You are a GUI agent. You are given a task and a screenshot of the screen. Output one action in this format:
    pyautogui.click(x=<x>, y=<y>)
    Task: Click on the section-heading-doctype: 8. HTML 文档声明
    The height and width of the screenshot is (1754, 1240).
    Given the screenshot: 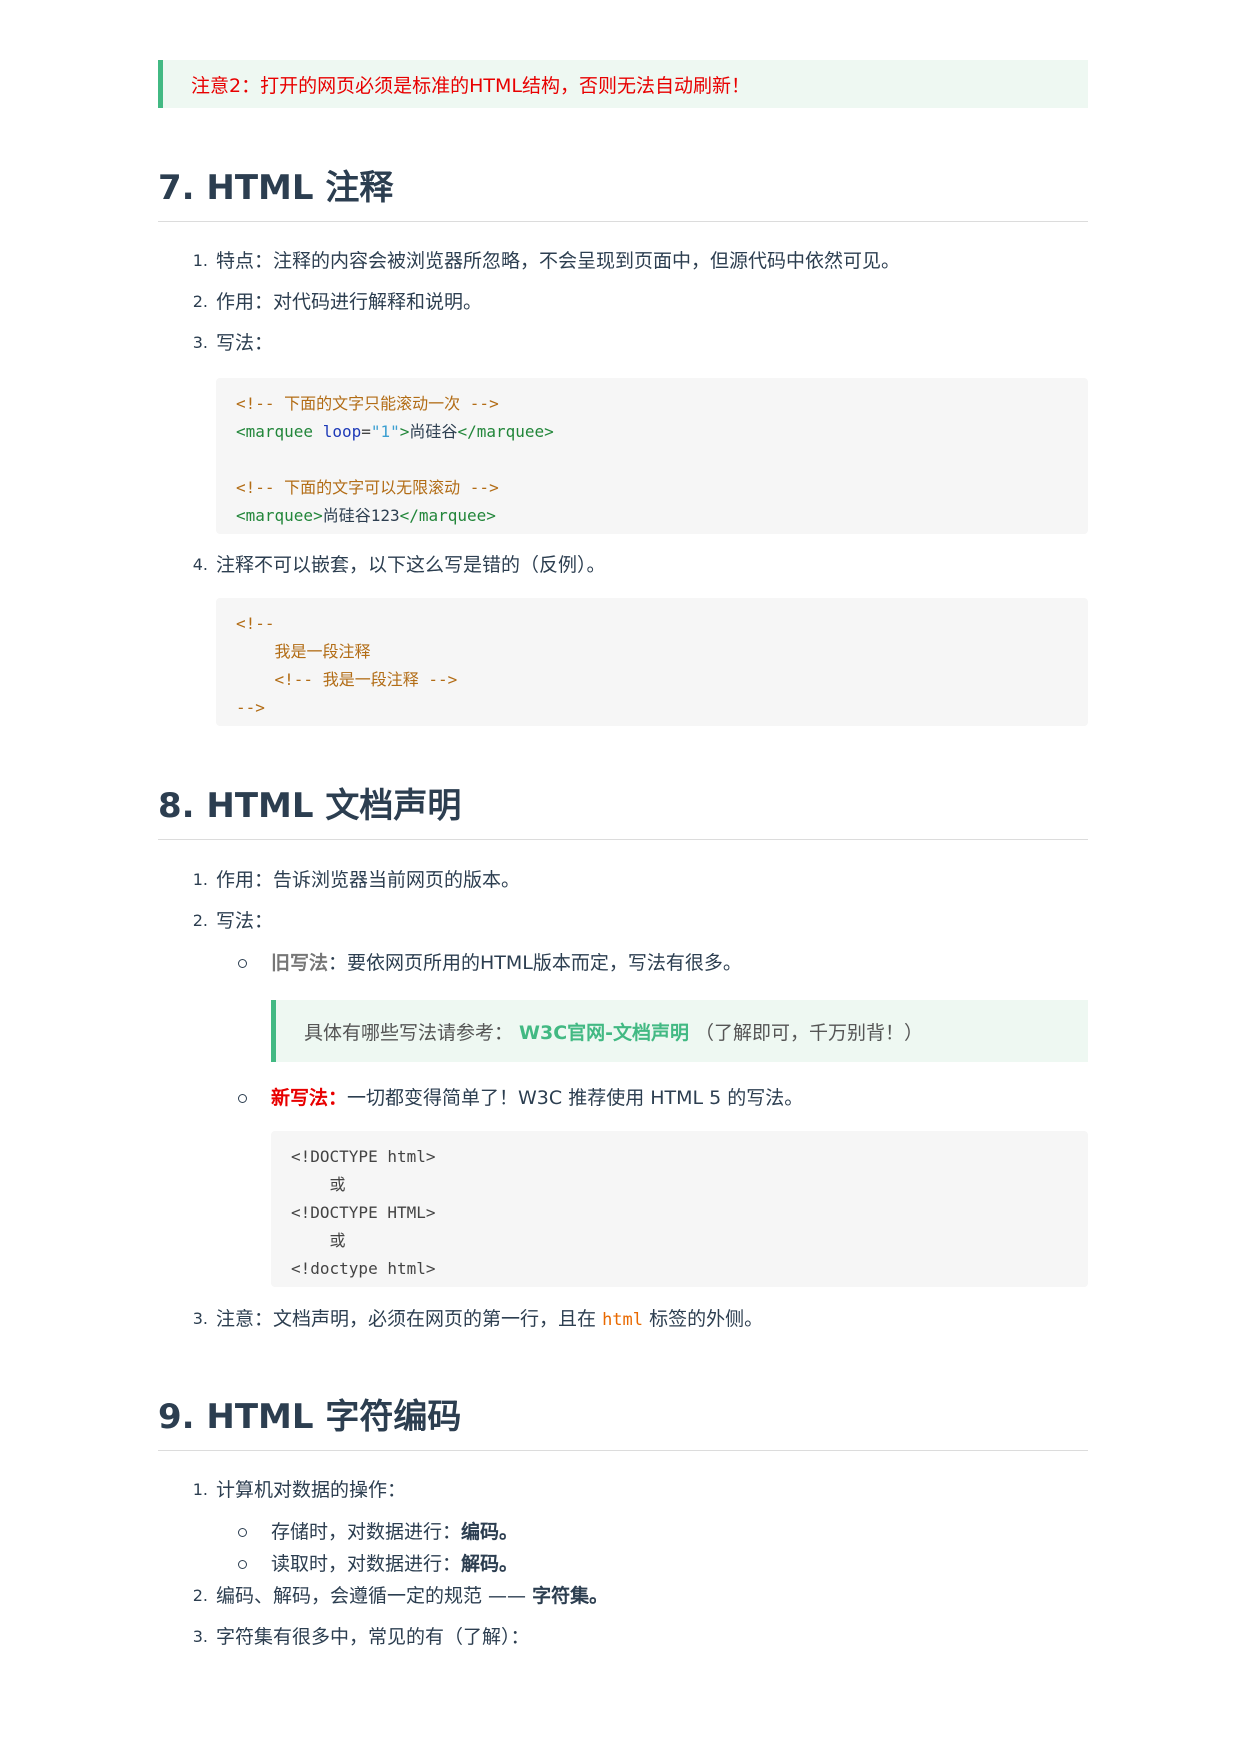 What is the action you would take?
    pyautogui.click(x=623, y=809)
    